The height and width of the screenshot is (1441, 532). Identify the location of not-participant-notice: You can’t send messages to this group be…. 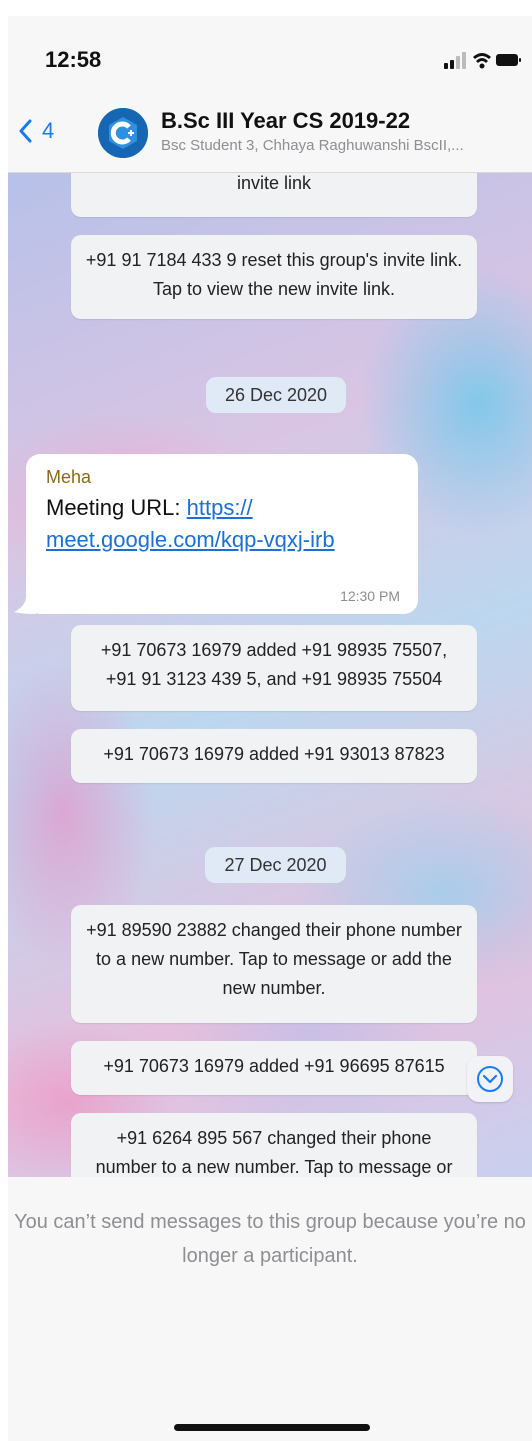
(270, 1239).